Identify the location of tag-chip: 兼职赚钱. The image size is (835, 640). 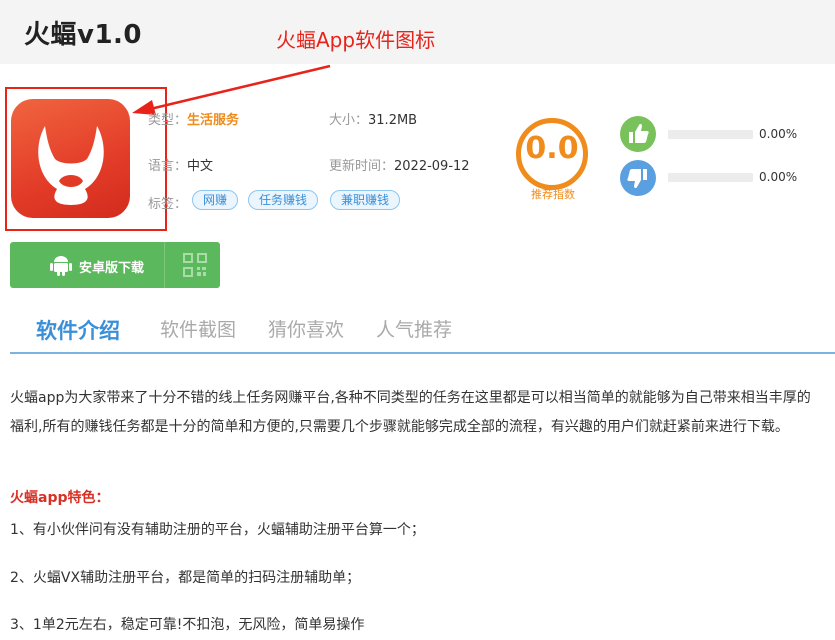
(365, 200).